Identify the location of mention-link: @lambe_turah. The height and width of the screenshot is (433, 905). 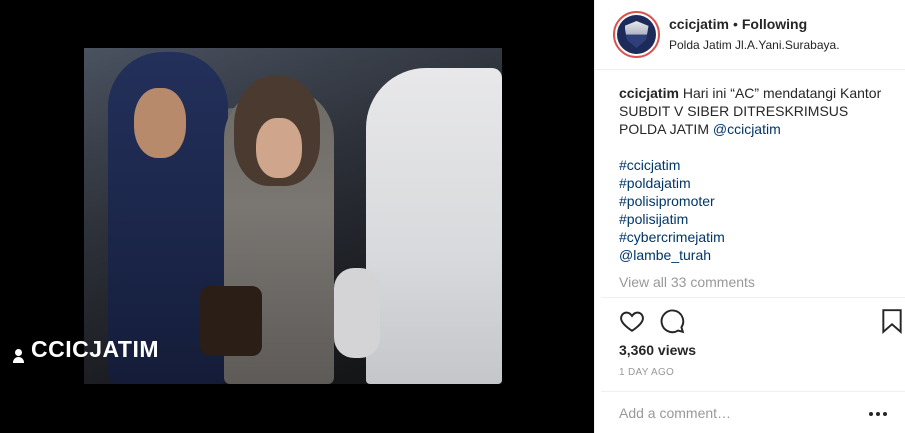
(753, 255).